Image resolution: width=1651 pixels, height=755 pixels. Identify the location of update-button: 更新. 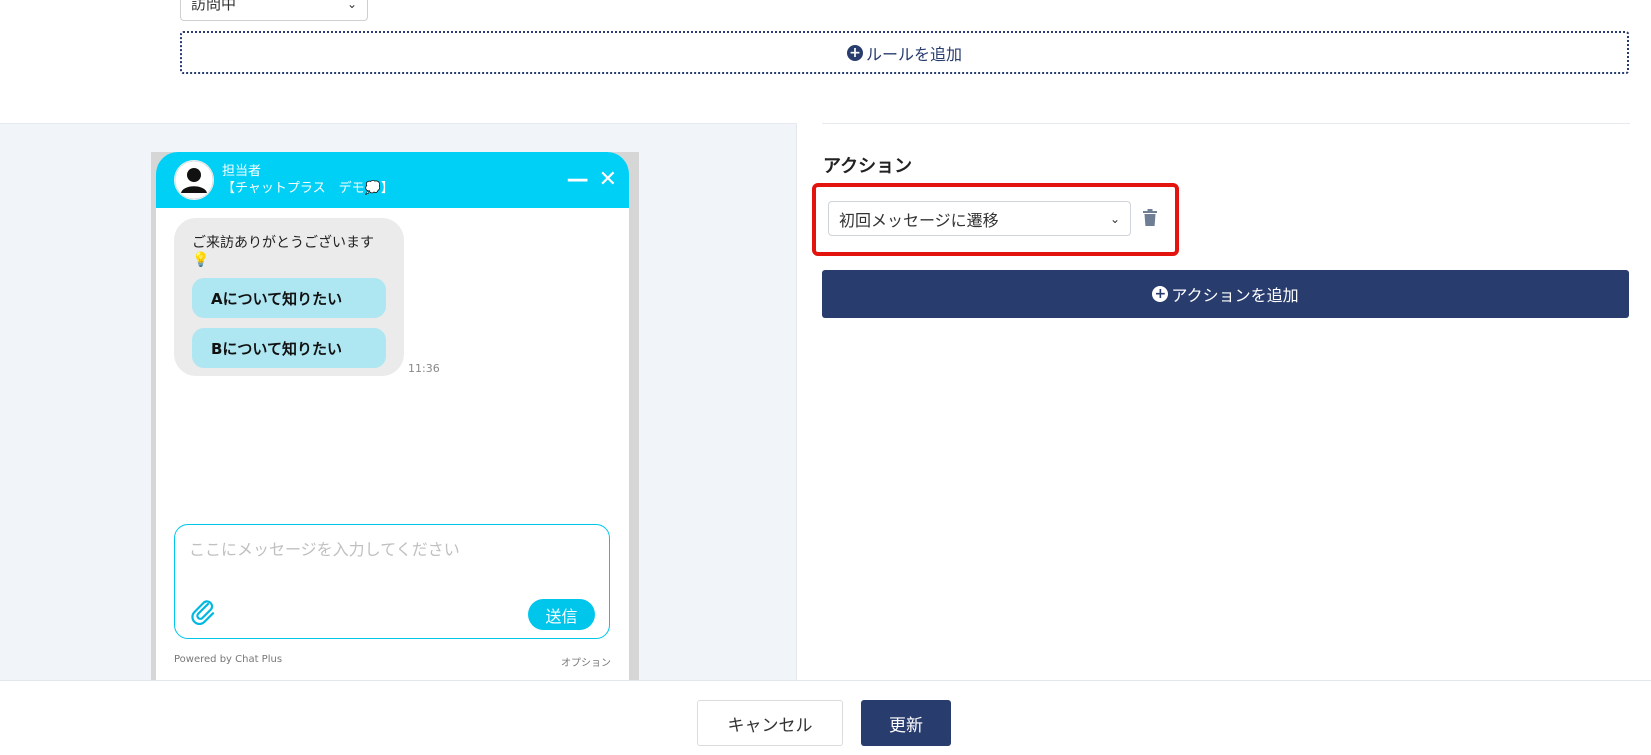
(906, 723).